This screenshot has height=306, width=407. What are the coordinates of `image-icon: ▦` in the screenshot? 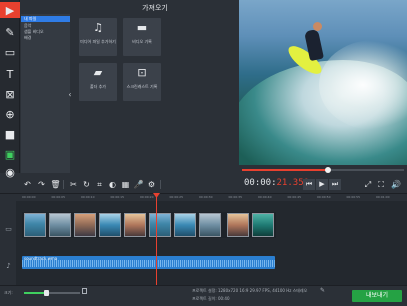 It's located at (125, 184).